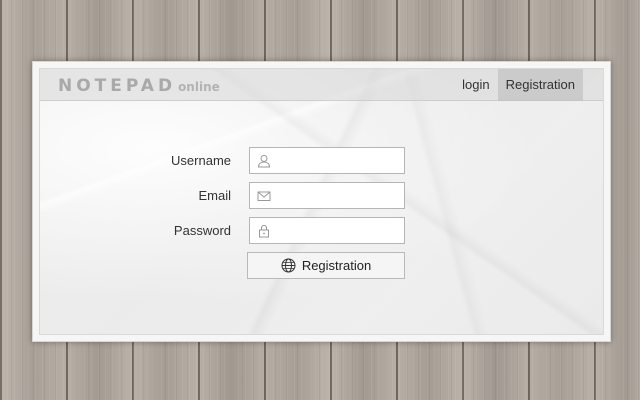 Image resolution: width=640 pixels, height=400 pixels. I want to click on email-row: Email, so click(321, 195).